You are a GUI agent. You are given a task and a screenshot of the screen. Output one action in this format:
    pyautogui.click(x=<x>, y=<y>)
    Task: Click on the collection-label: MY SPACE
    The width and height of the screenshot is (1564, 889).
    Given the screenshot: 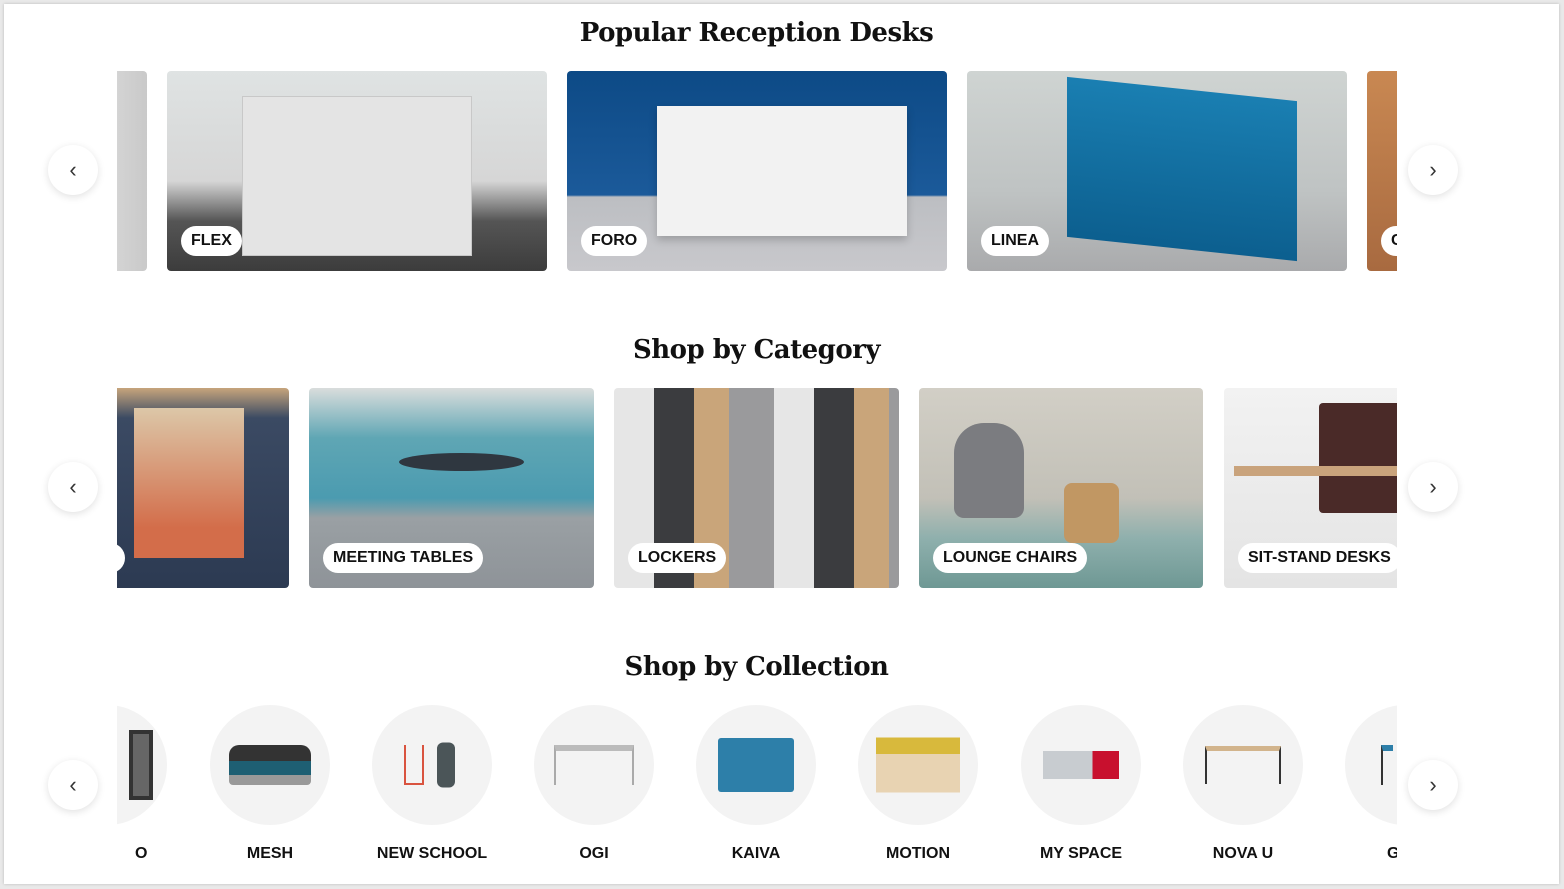 What is the action you would take?
    pyautogui.click(x=1081, y=853)
    